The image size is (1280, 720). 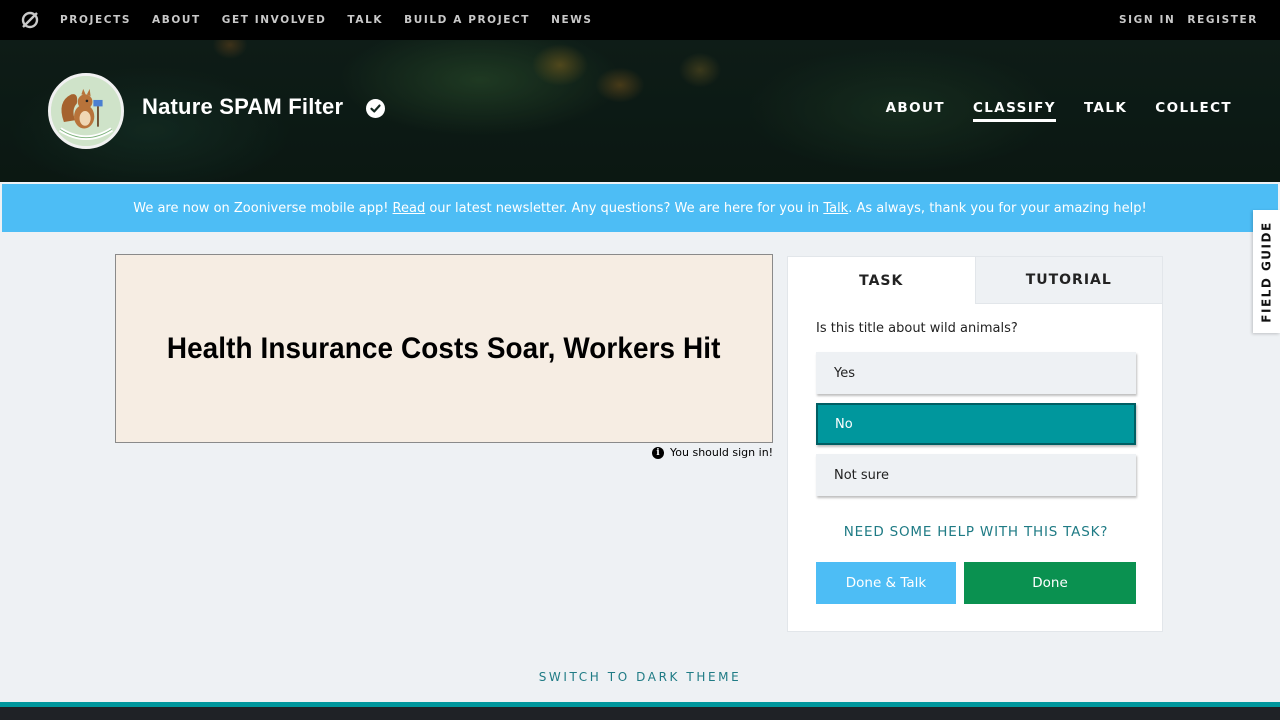 I want to click on squirrel-logo-icon, so click(x=86, y=111).